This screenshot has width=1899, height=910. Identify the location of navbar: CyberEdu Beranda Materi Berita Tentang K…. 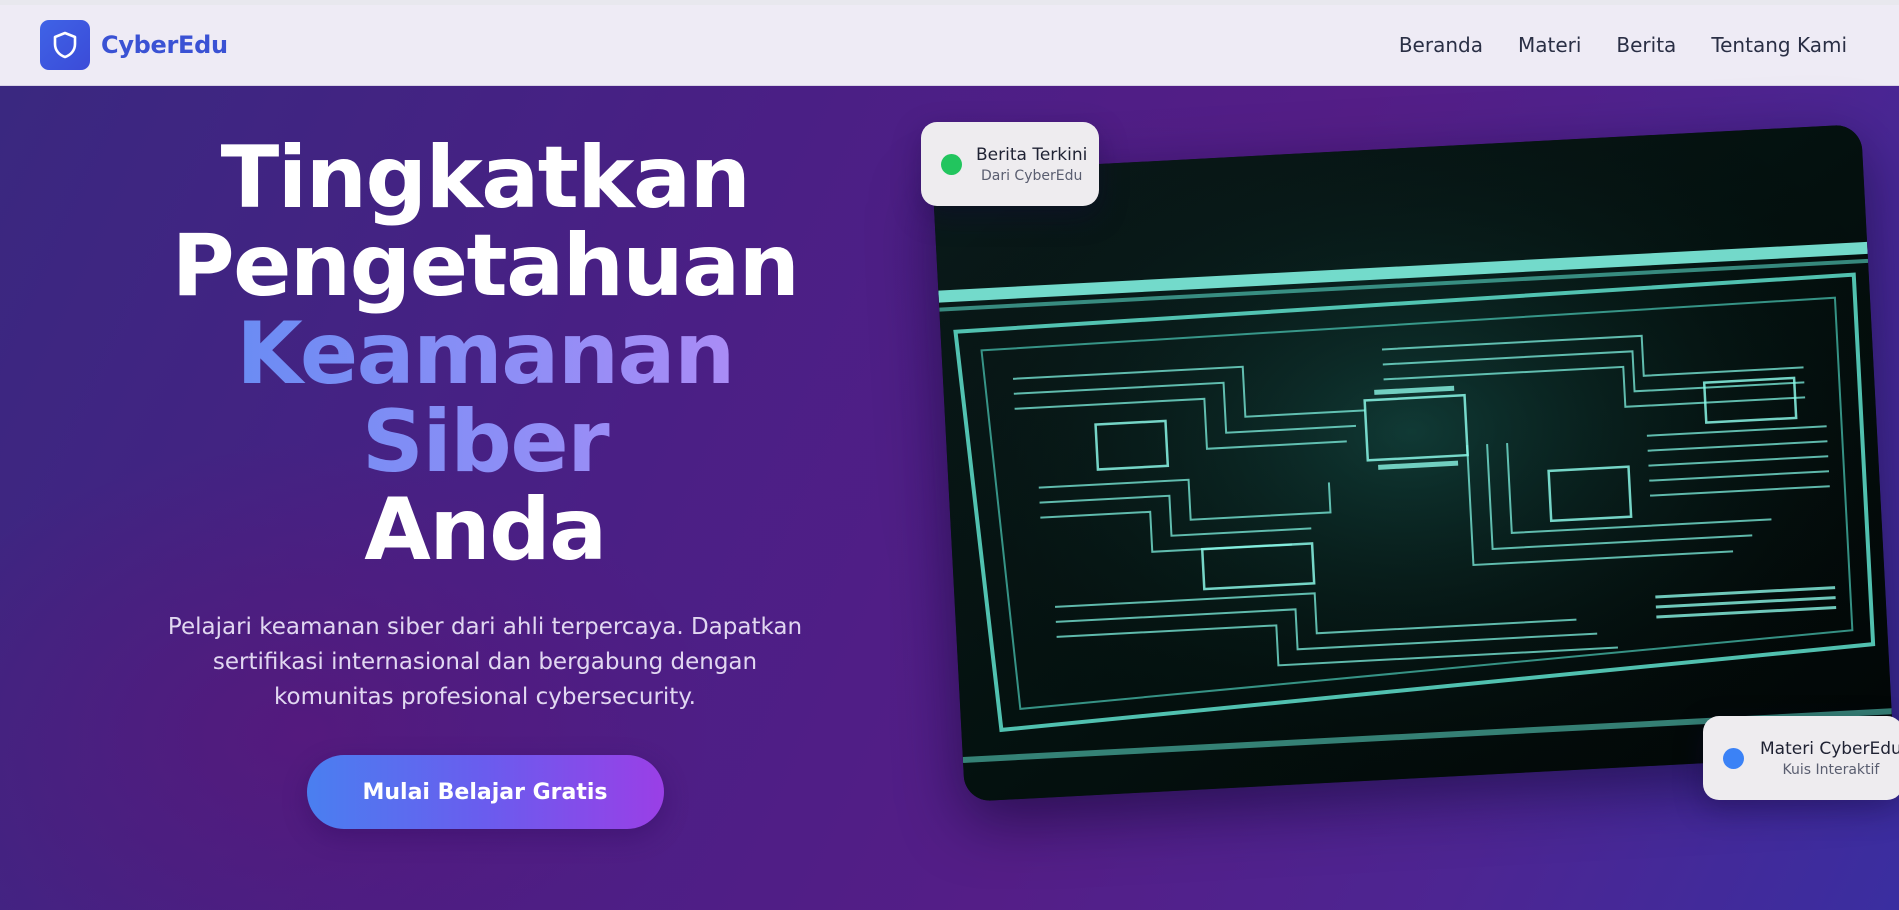
(949, 45).